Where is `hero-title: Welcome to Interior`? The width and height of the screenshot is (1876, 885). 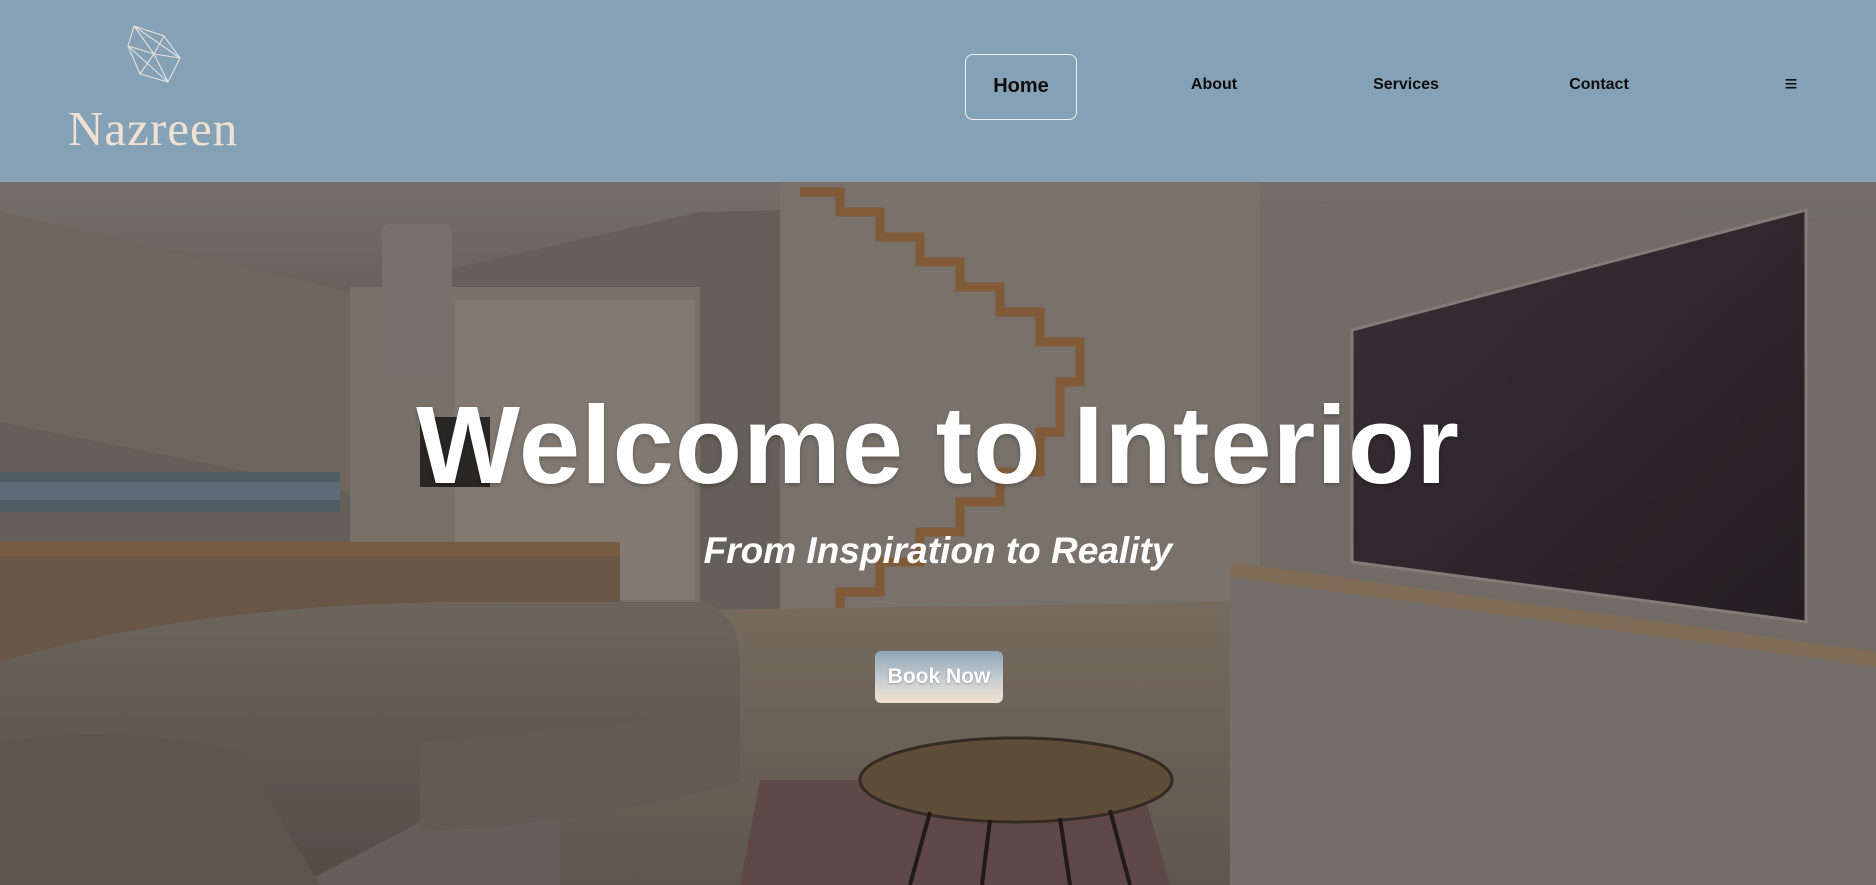
hero-title: Welcome to Interior is located at coordinates (938, 445).